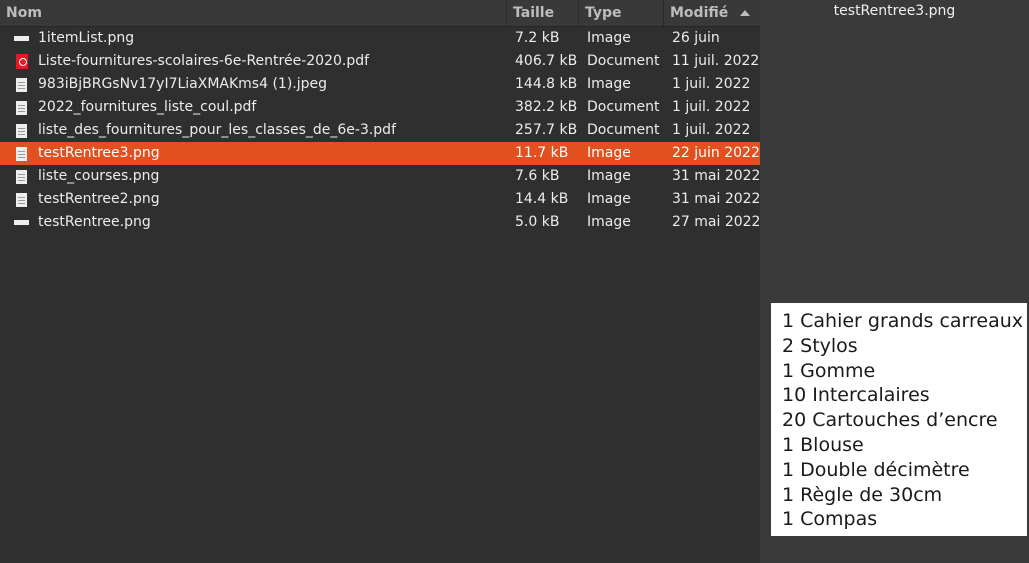  Describe the element at coordinates (546, 61) in the screenshot. I see `file-size: 406.7 kB` at that location.